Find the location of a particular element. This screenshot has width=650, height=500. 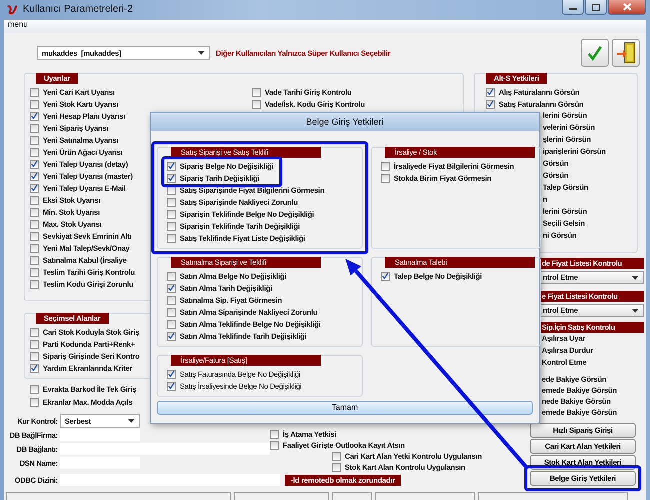

close-icon is located at coordinates (627, 7).